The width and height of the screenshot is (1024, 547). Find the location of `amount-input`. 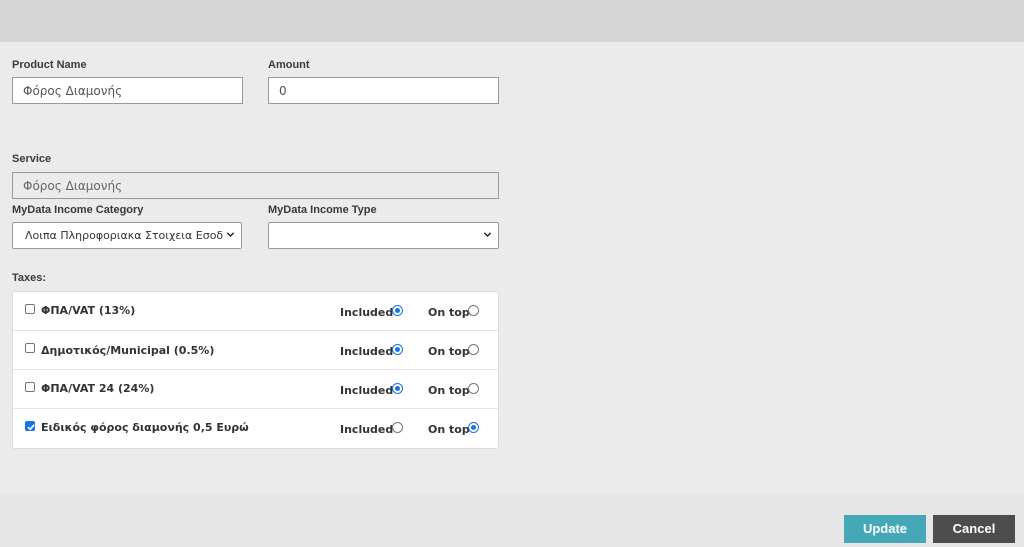

amount-input is located at coordinates (383, 90).